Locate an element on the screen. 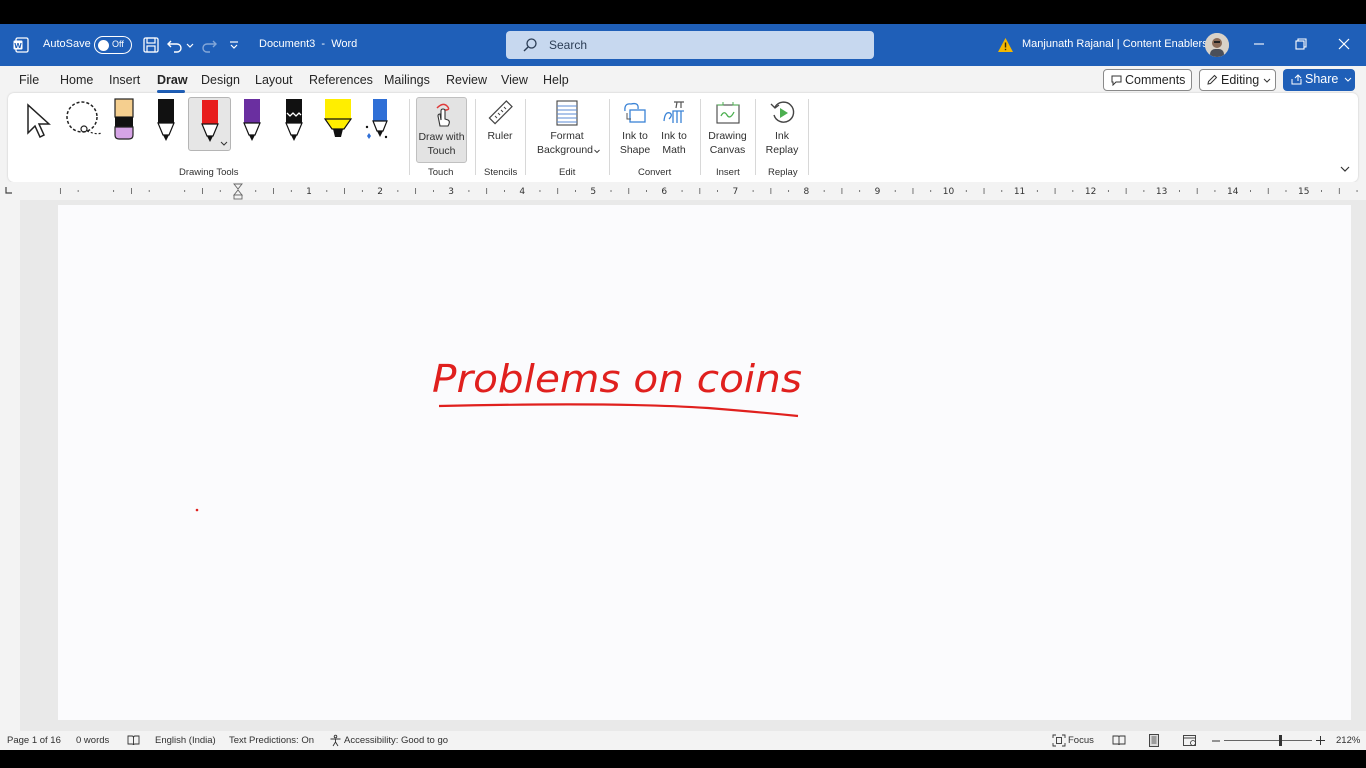  ruler-number: 12 is located at coordinates (1090, 192).